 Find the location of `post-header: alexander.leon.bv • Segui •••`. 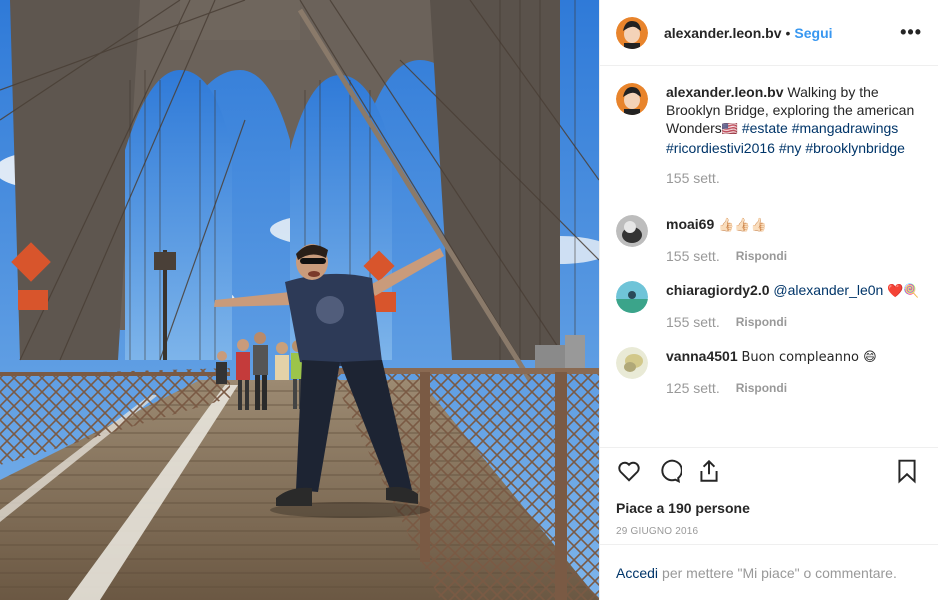

post-header: alexander.leon.bv • Segui ••• is located at coordinates (769, 33).